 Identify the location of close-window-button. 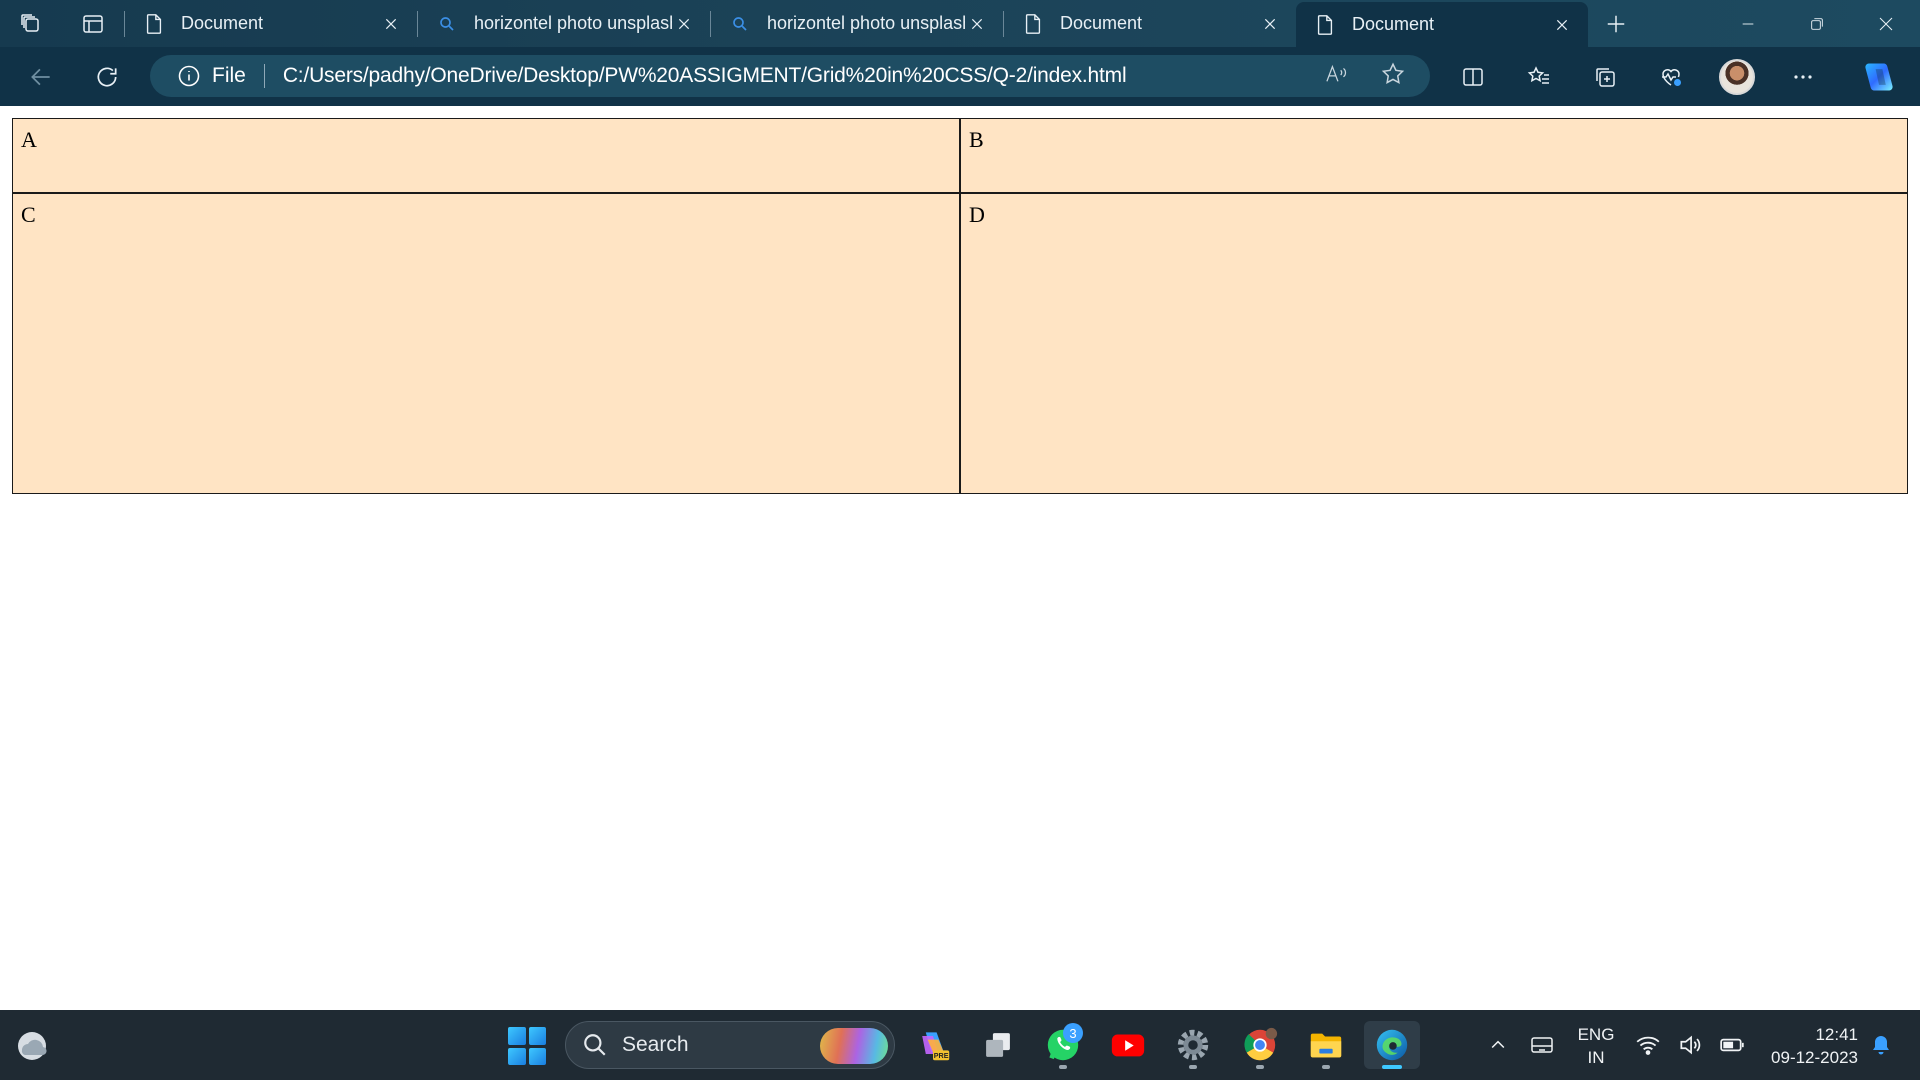
(1885, 23).